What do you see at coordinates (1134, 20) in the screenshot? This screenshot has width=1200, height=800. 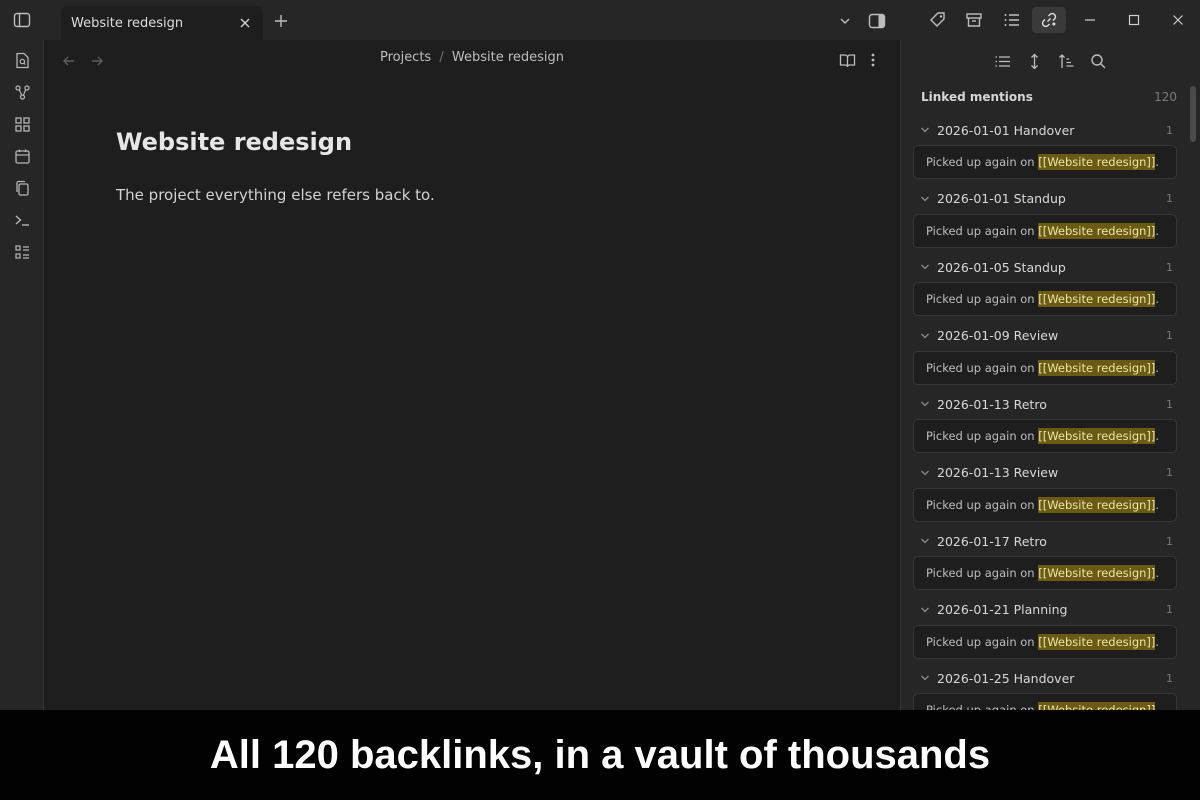 I see `maximize-icon` at bounding box center [1134, 20].